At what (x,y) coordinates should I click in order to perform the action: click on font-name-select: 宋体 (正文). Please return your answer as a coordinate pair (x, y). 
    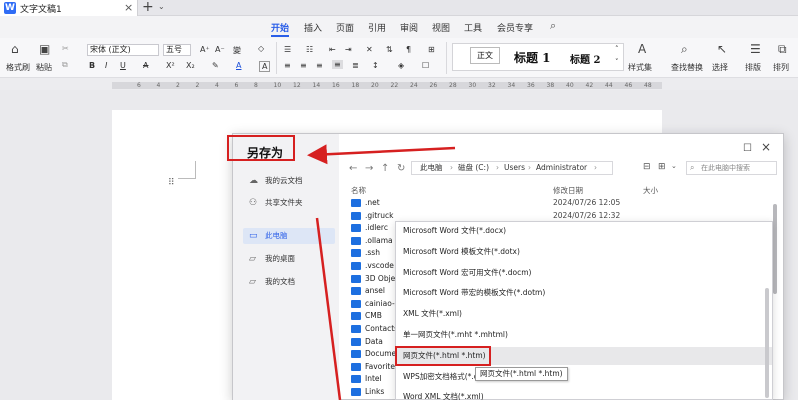
    Looking at the image, I should click on (123, 50).